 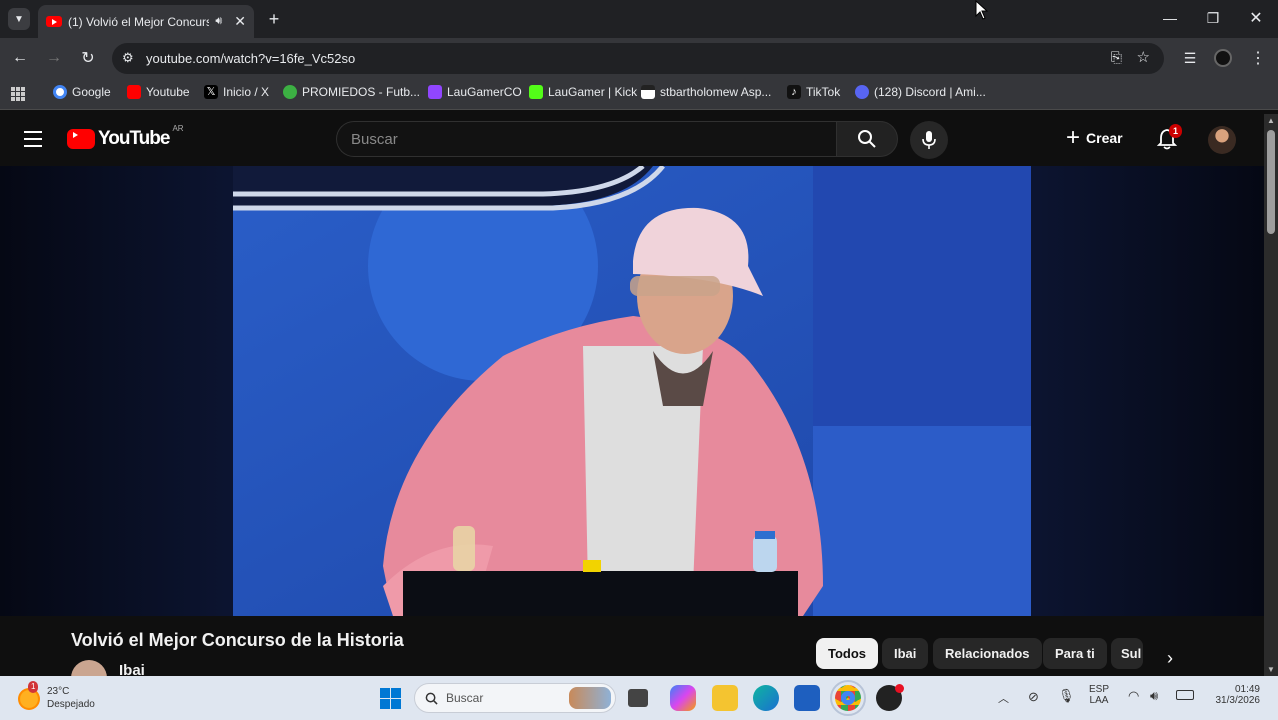 What do you see at coordinates (158, 92) in the screenshot?
I see `bookmark-youtube: Youtube` at bounding box center [158, 92].